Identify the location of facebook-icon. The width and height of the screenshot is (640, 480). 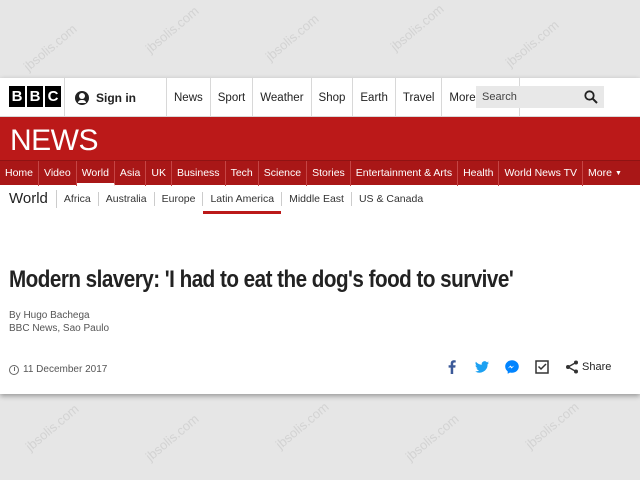
(452, 367).